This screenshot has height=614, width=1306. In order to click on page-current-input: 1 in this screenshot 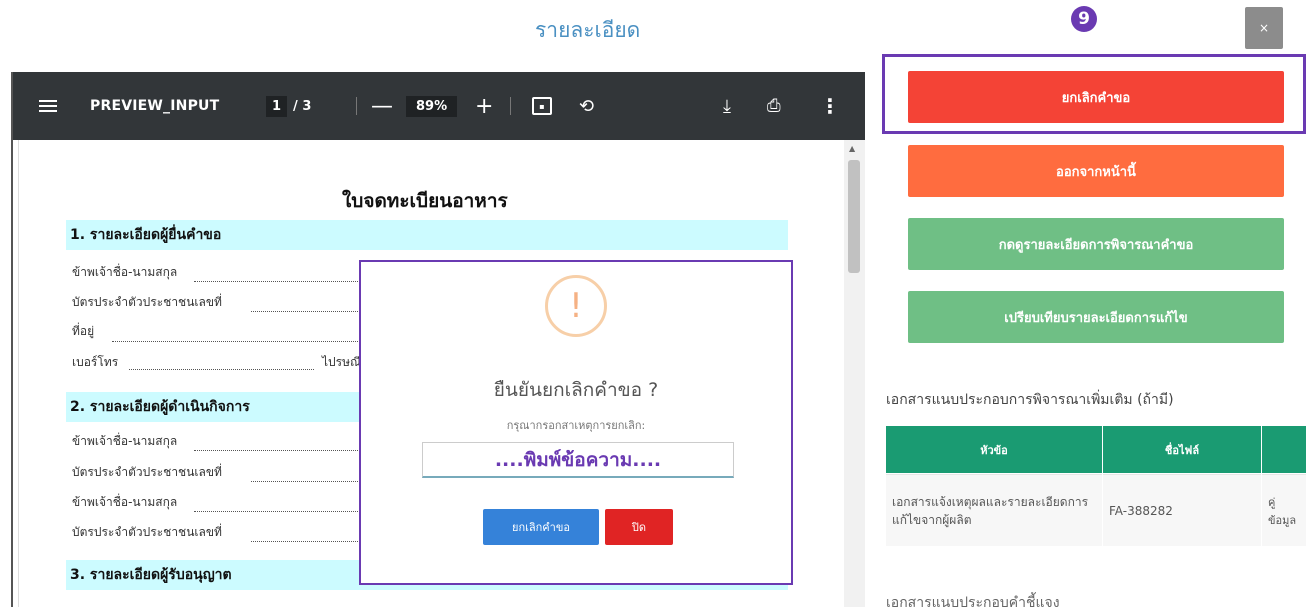, I will do `click(277, 106)`.